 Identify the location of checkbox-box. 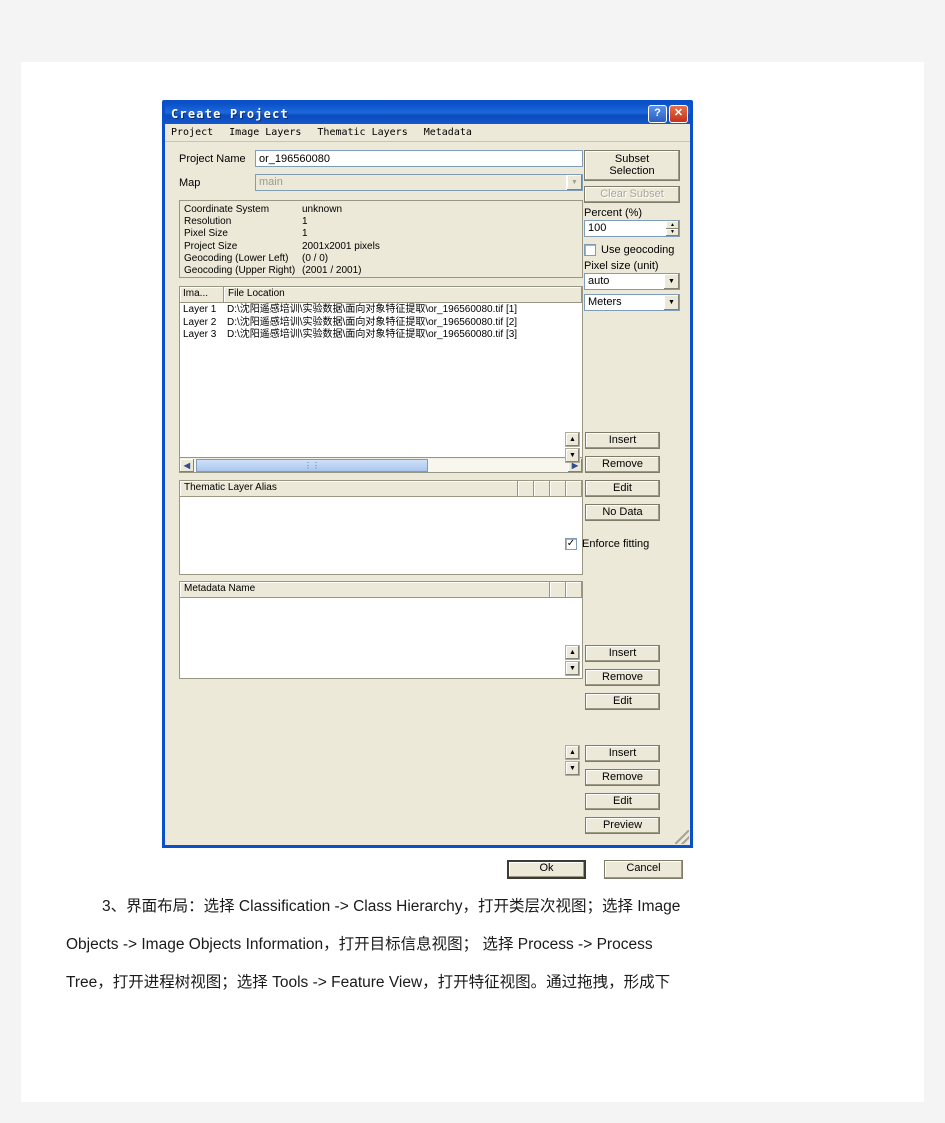
(590, 250).